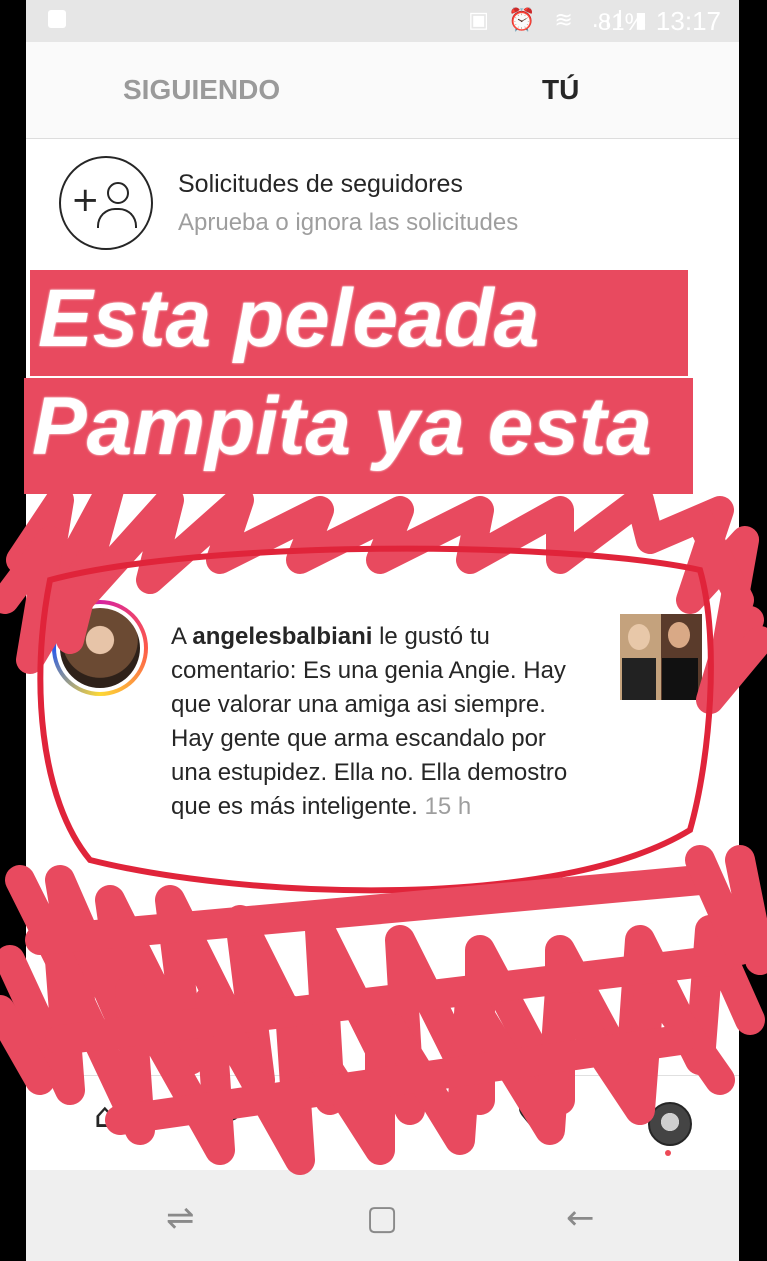  What do you see at coordinates (380, 1116) in the screenshot?
I see `add-post-icon: ⊞` at bounding box center [380, 1116].